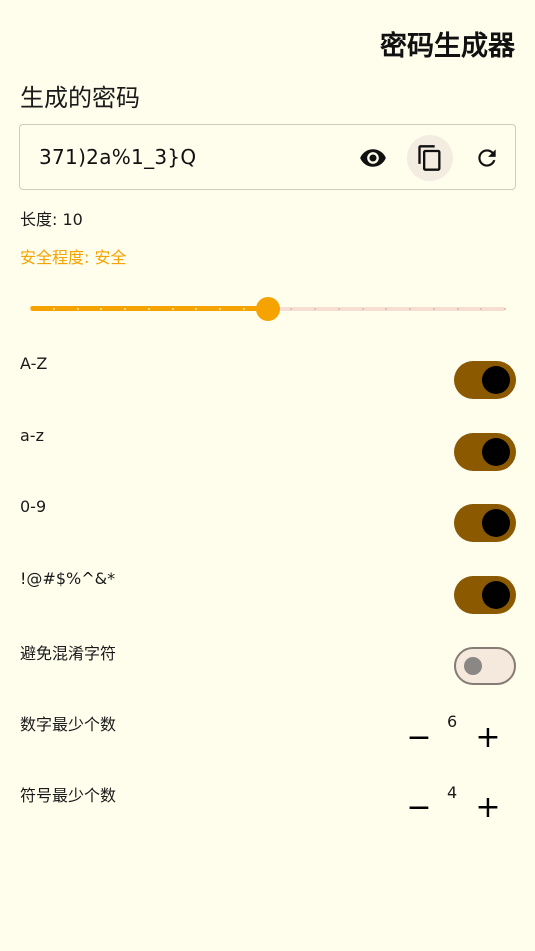  What do you see at coordinates (485, 666) in the screenshot?
I see `toggle-avoid-ambiguous` at bounding box center [485, 666].